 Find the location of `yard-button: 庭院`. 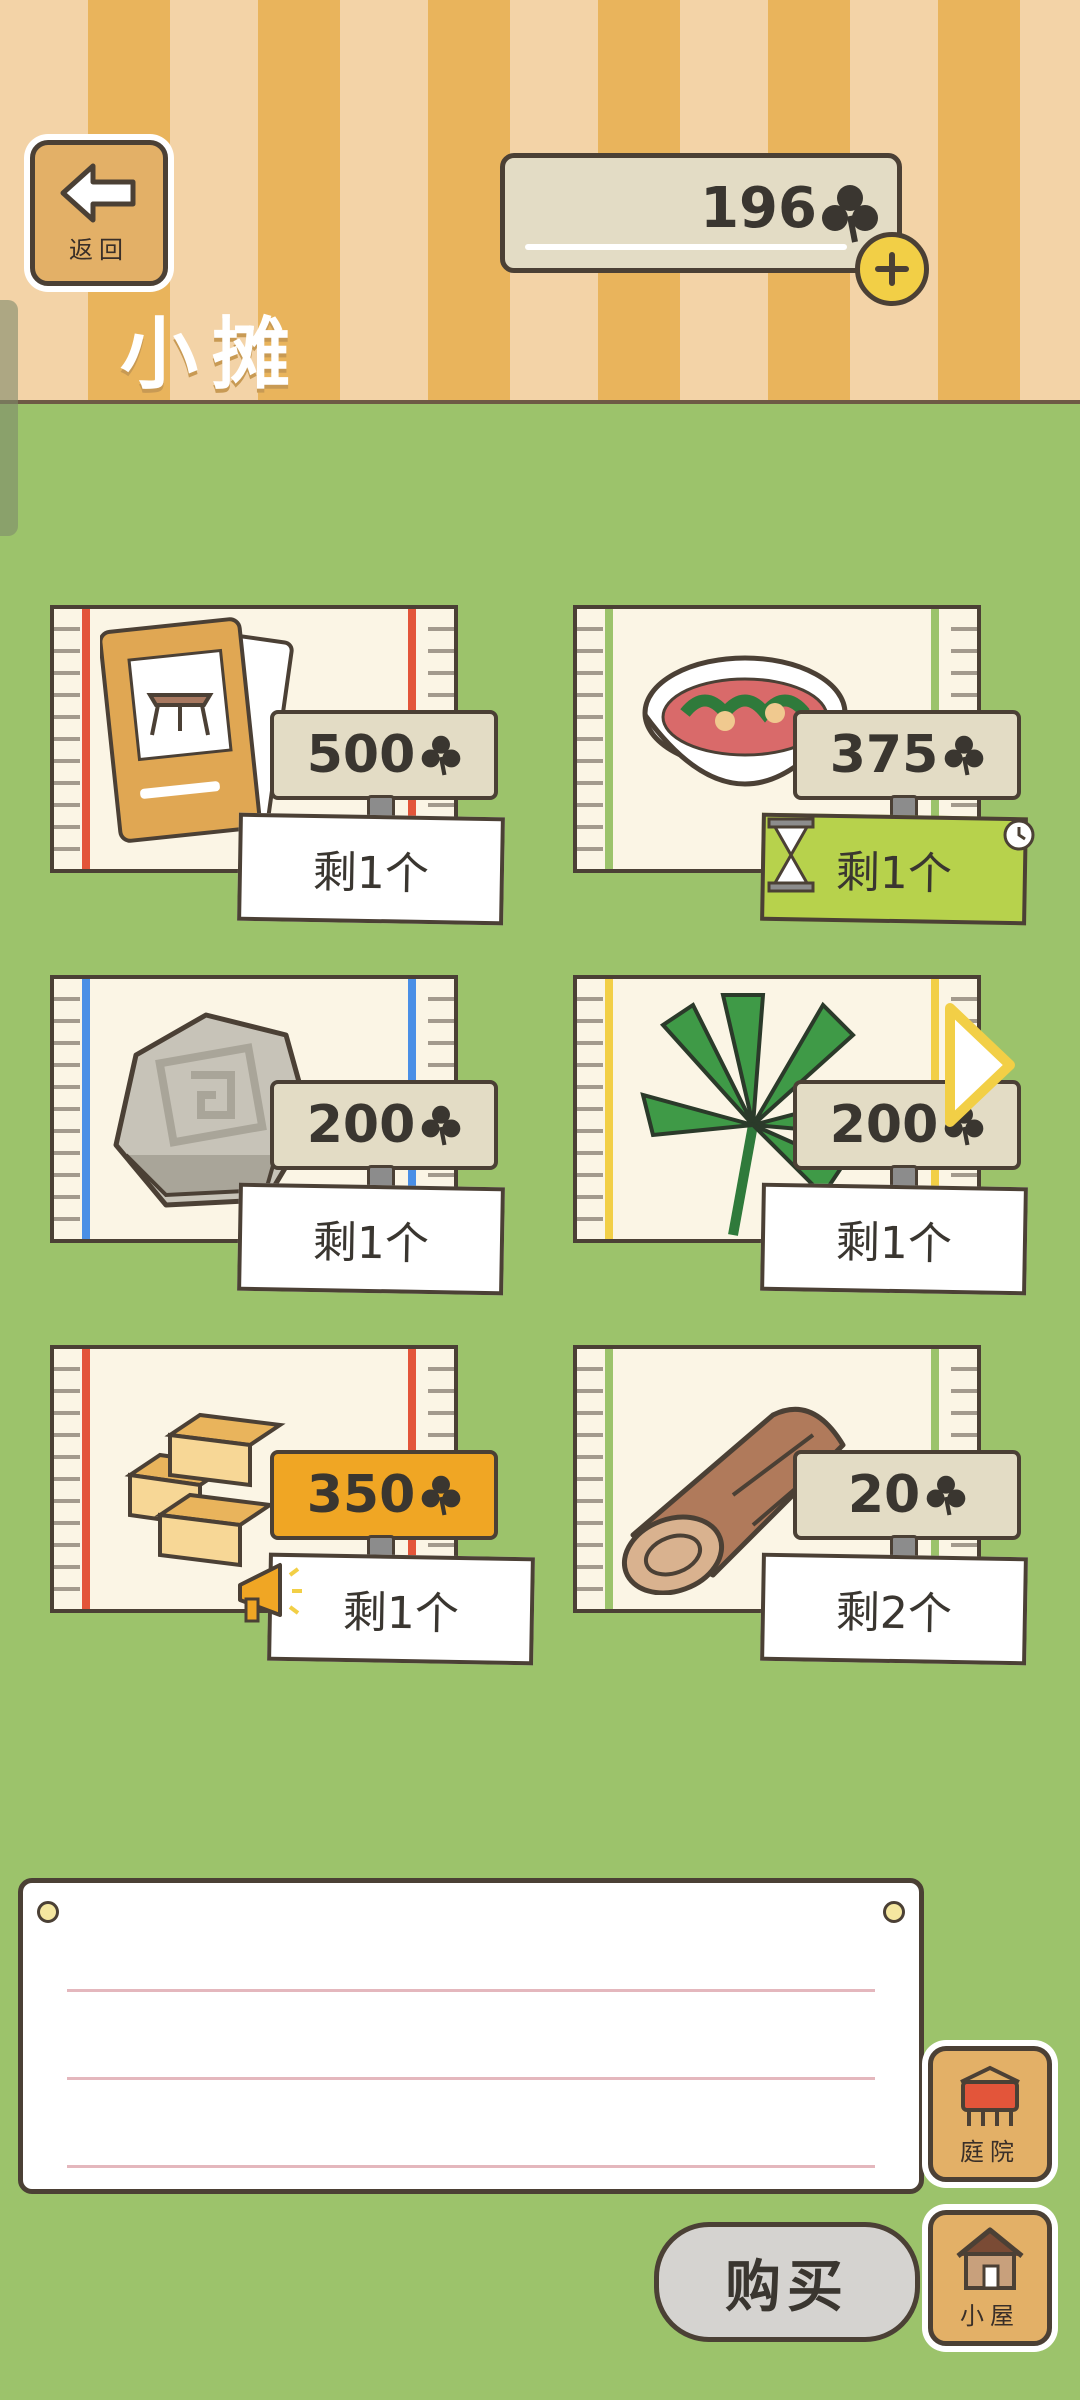

yard-button: 庭院 is located at coordinates (990, 2114).